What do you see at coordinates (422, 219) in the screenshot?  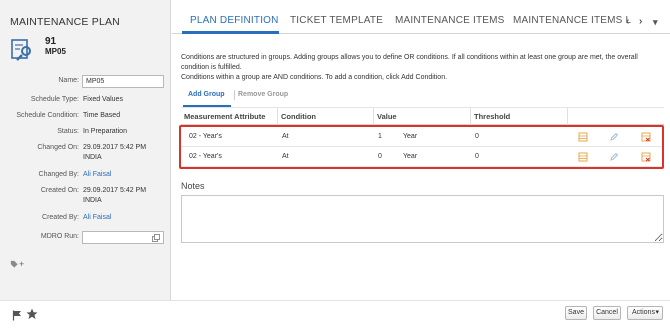 I see `notes-textarea` at bounding box center [422, 219].